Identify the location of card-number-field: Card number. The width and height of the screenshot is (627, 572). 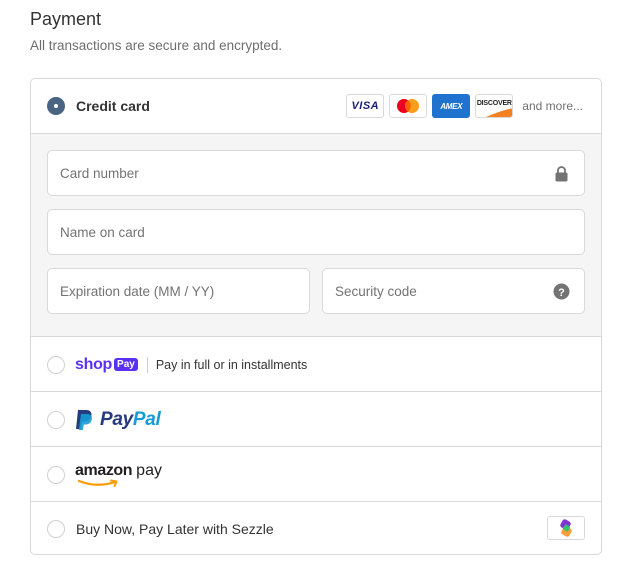
(316, 173).